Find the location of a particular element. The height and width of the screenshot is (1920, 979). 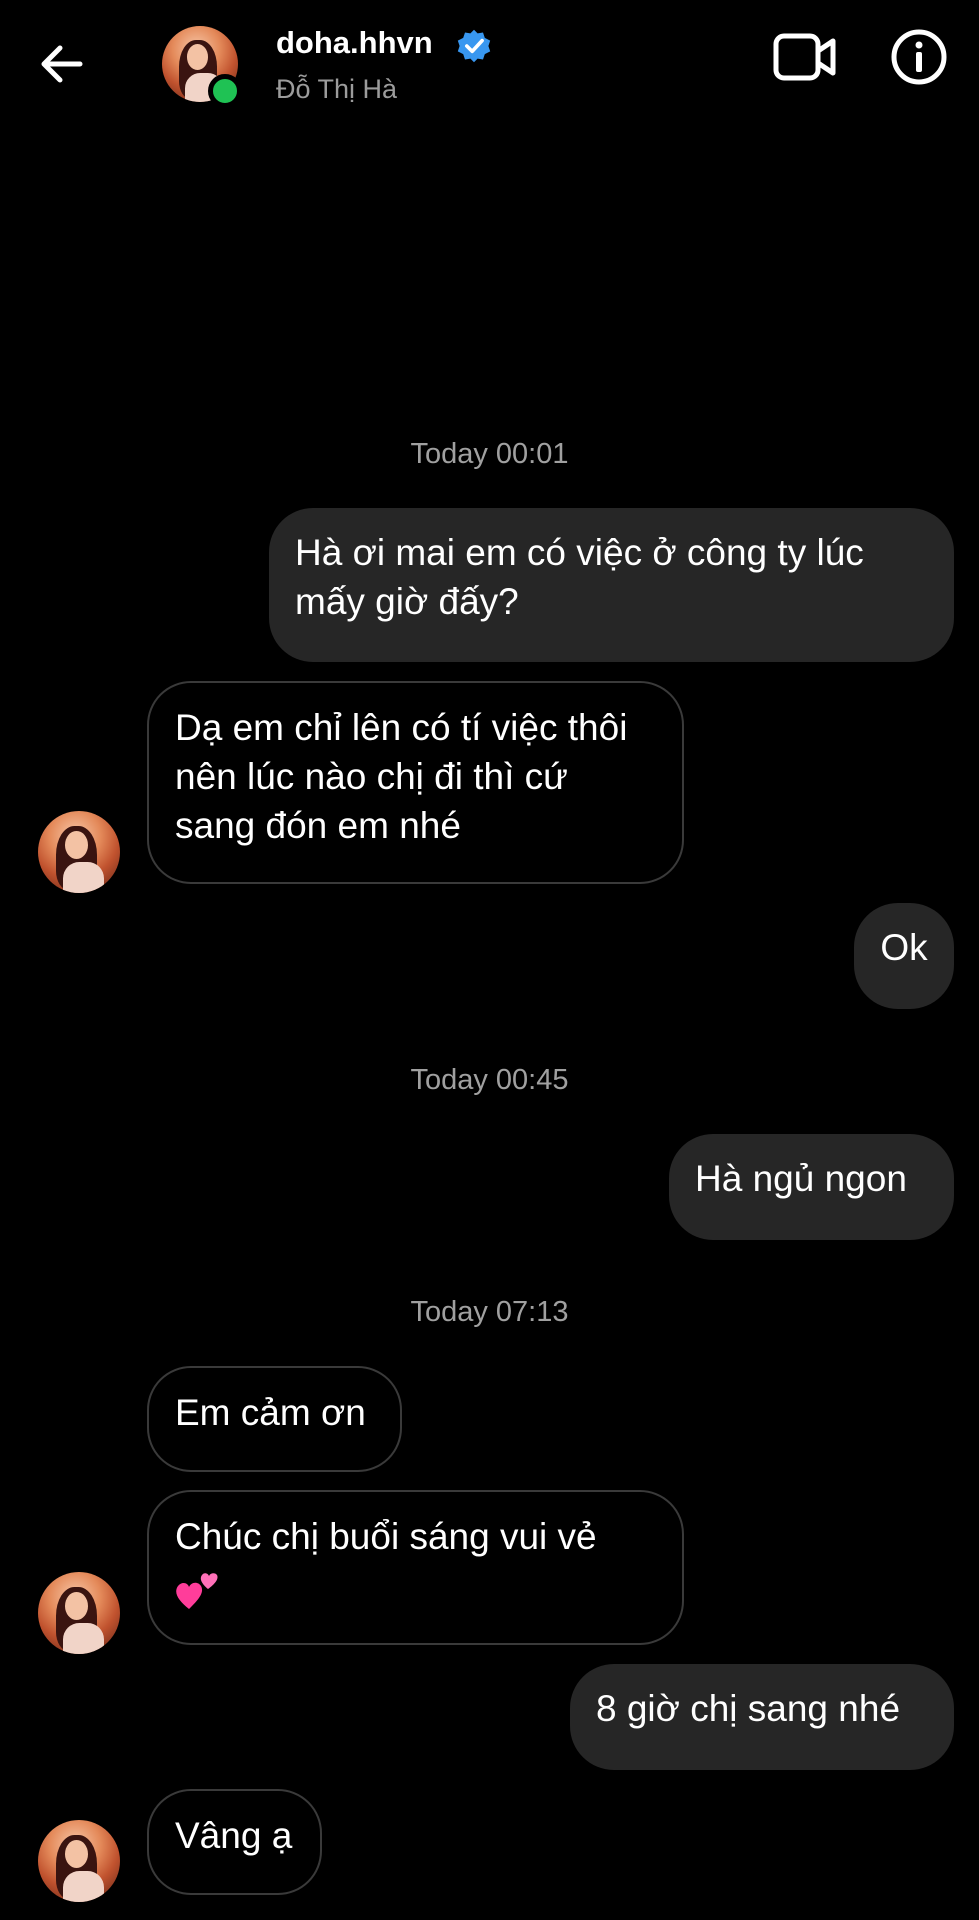

message-bubble-outgoing: 8 giờ chị sang nhé is located at coordinates (762, 1717).